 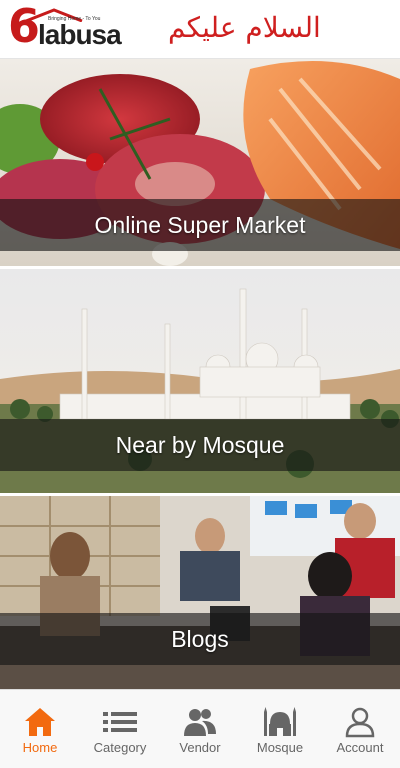 I want to click on nav-label: Account, so click(x=360, y=747).